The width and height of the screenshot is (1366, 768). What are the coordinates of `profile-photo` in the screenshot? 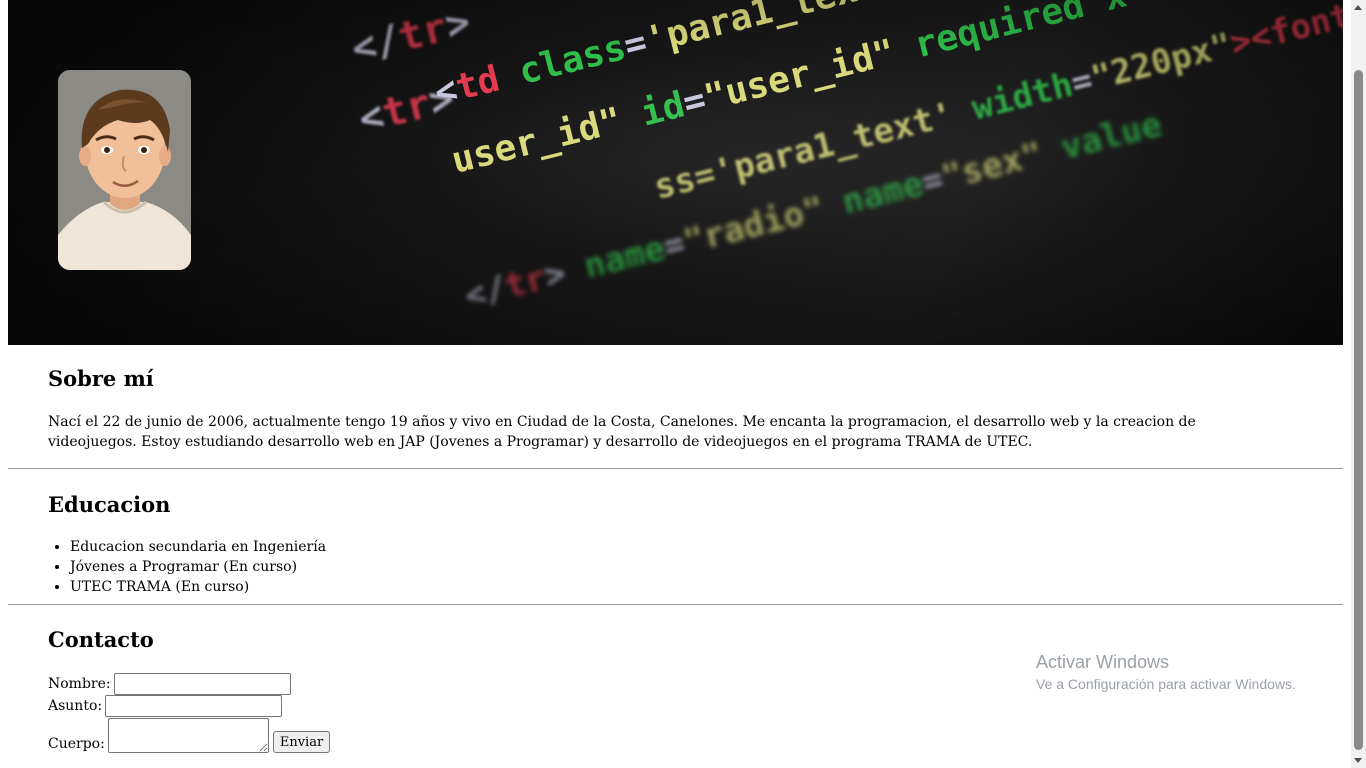 It's located at (124, 170).